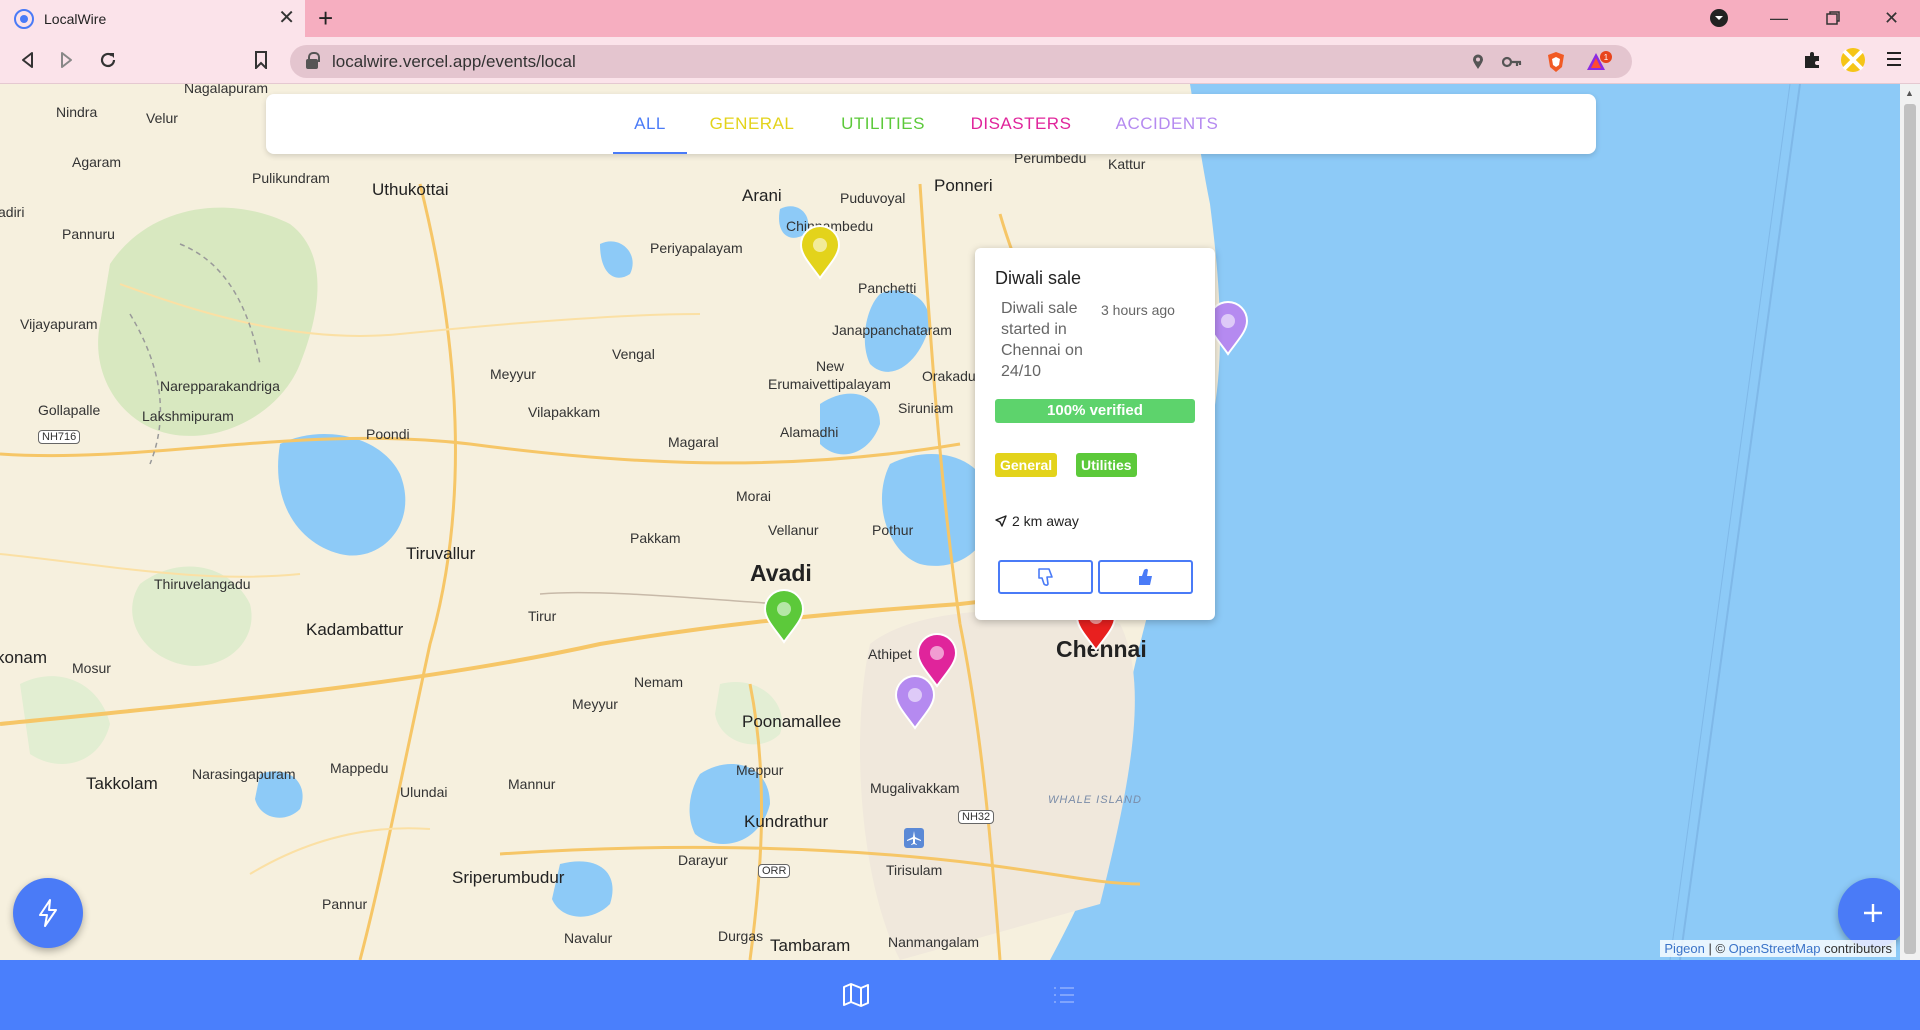 The image size is (1920, 1030). I want to click on lightning-icon, so click(48, 913).